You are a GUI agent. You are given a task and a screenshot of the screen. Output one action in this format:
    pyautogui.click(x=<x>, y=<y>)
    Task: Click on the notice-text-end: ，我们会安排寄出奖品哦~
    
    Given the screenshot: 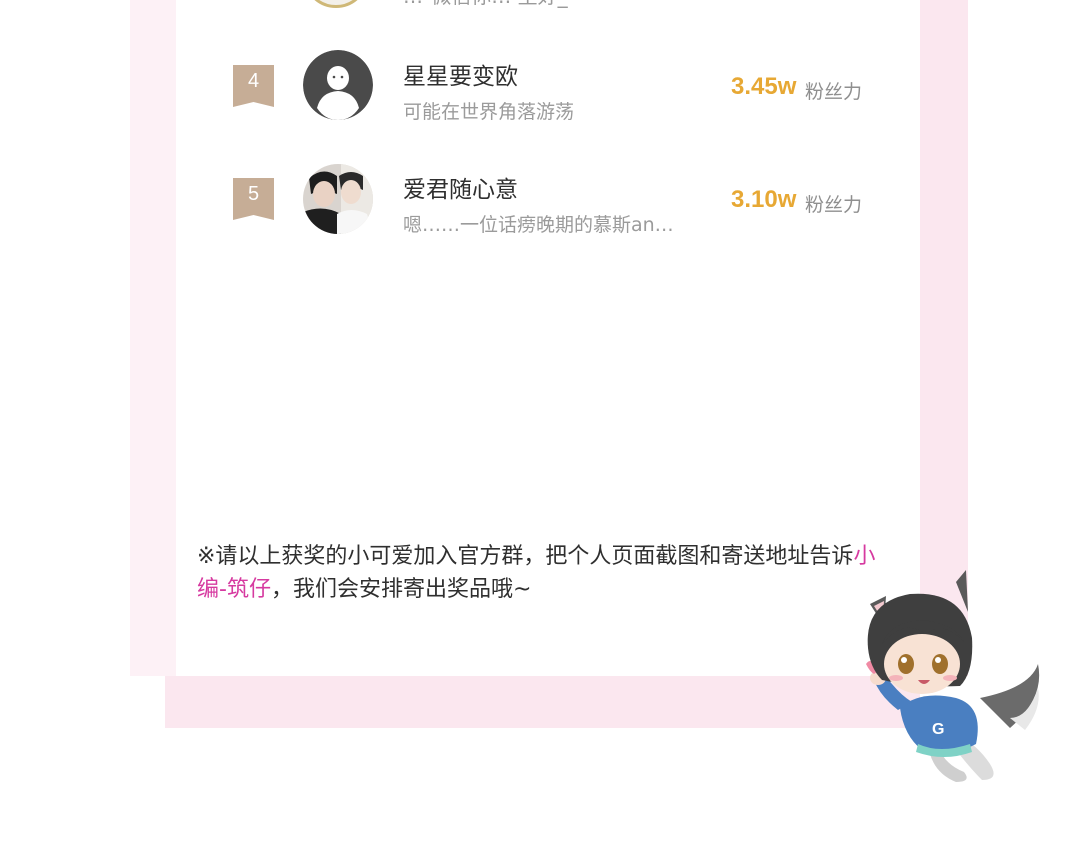 What is the action you would take?
    pyautogui.click(x=401, y=589)
    